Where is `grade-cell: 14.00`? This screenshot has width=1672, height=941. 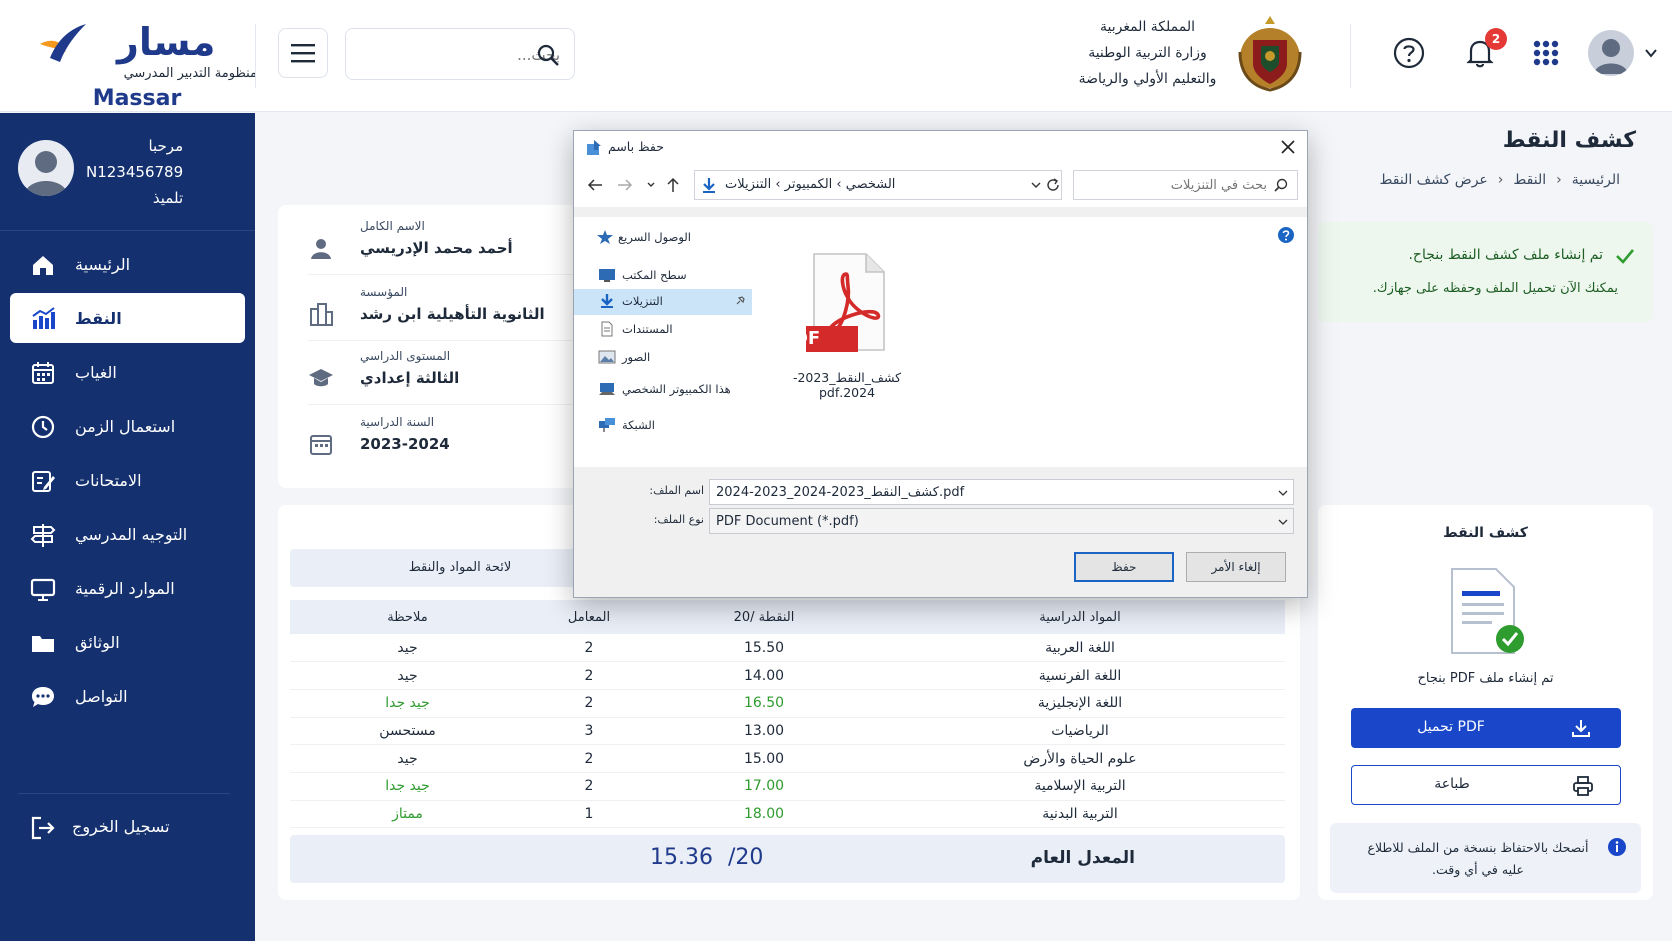
grade-cell: 14.00 is located at coordinates (764, 675).